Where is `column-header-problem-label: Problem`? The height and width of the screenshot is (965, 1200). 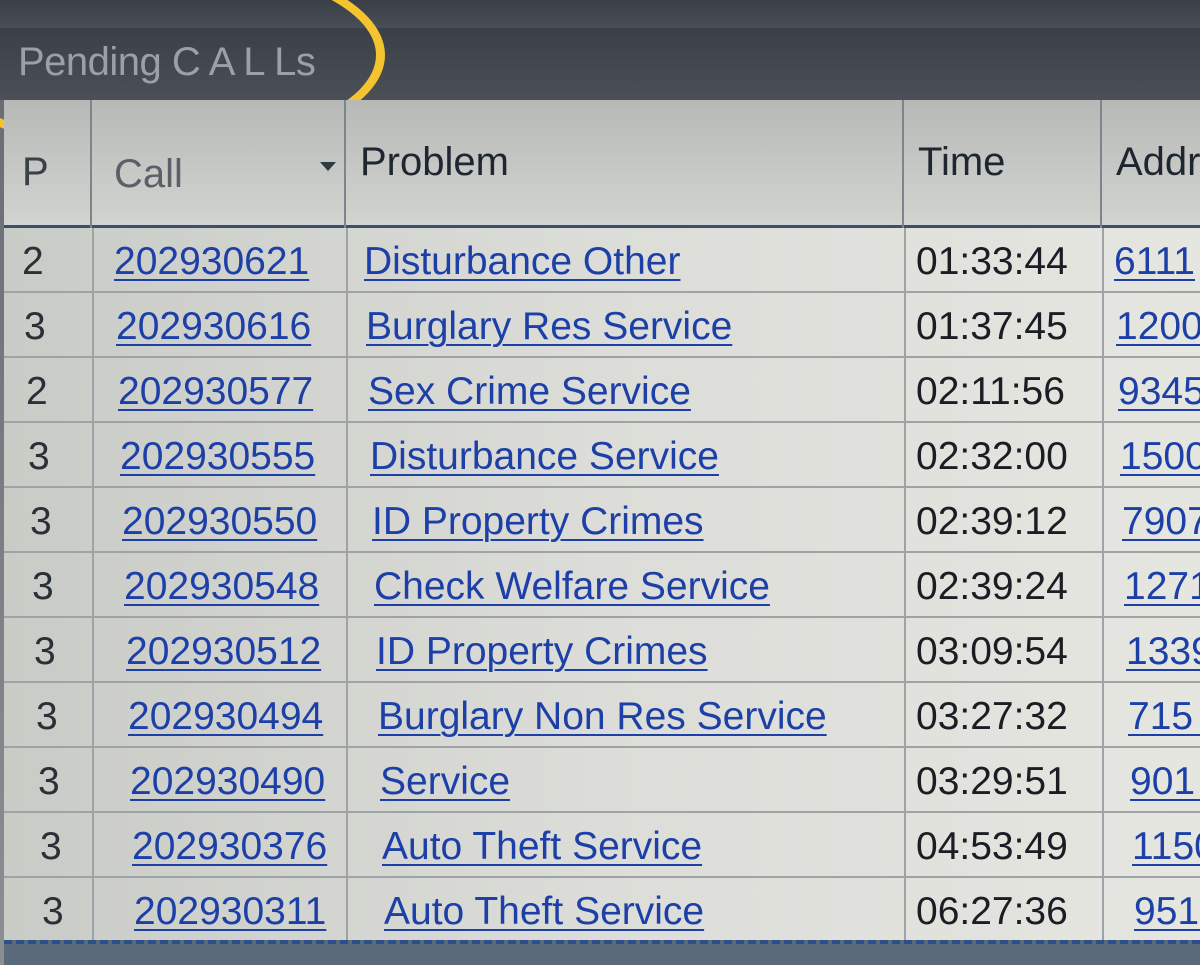 column-header-problem-label: Problem is located at coordinates (434, 162).